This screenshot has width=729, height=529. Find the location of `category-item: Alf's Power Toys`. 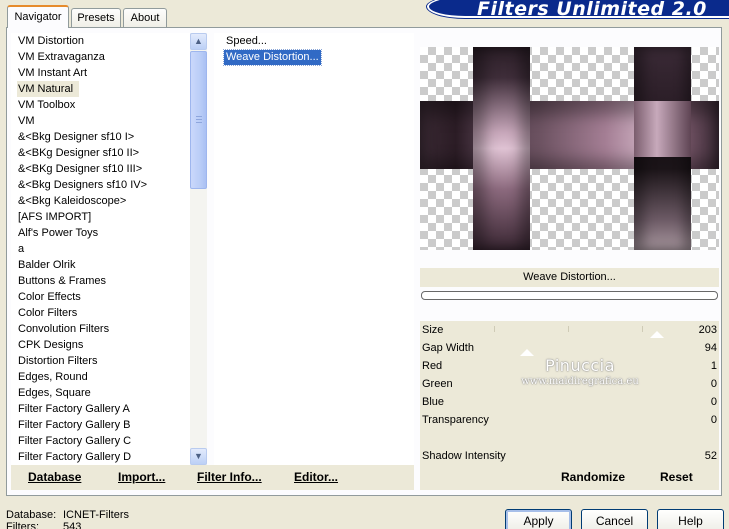

category-item: Alf's Power Toys is located at coordinates (109, 233).